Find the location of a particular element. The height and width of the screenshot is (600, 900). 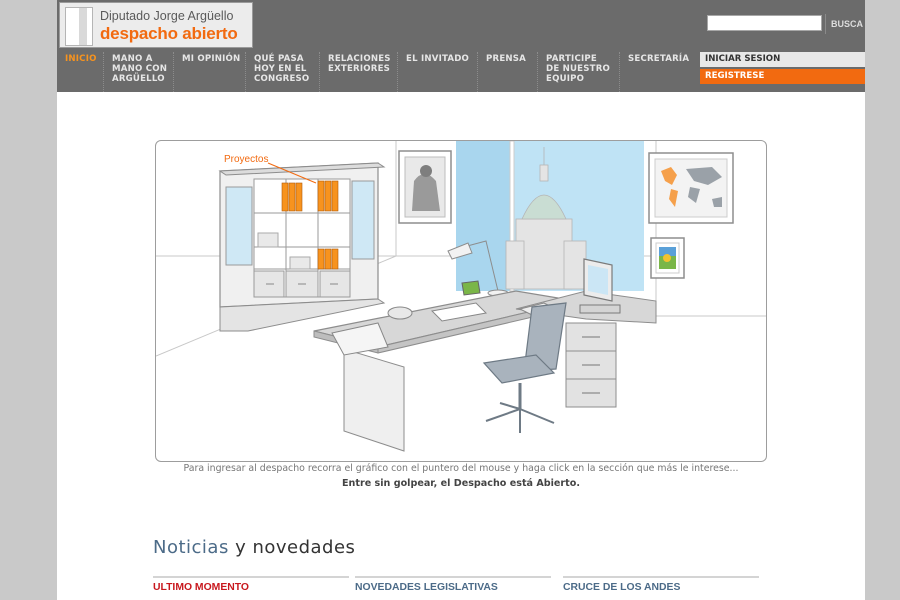

nav-item-el-invitado: EL INVITADO is located at coordinates (437, 72).